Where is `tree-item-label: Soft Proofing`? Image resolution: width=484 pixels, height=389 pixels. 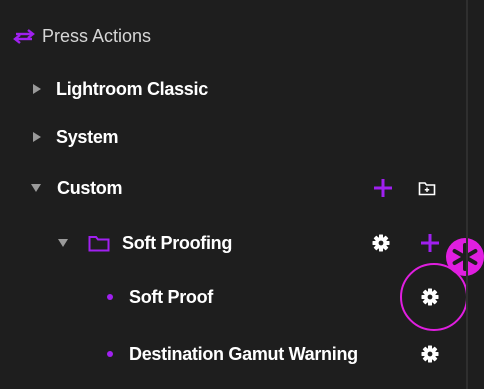
tree-item-label: Soft Proofing is located at coordinates (177, 242).